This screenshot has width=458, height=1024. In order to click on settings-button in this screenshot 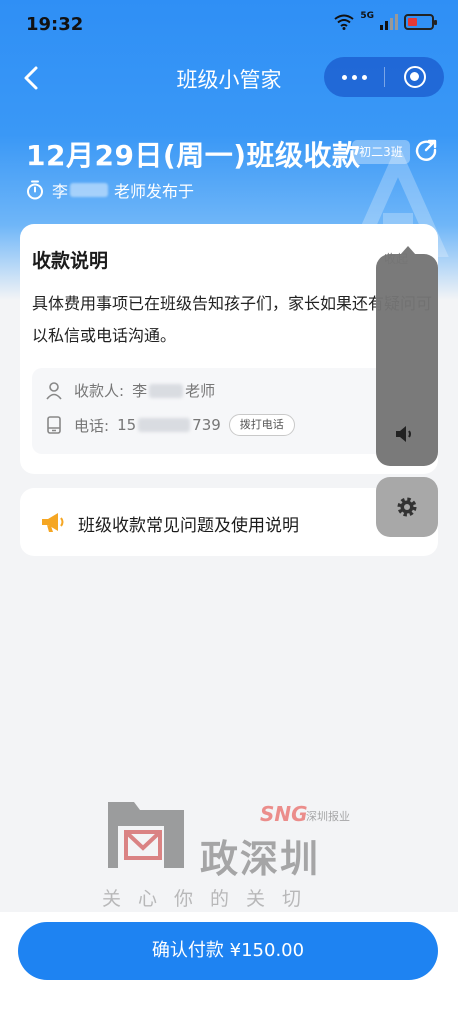, I will do `click(407, 507)`.